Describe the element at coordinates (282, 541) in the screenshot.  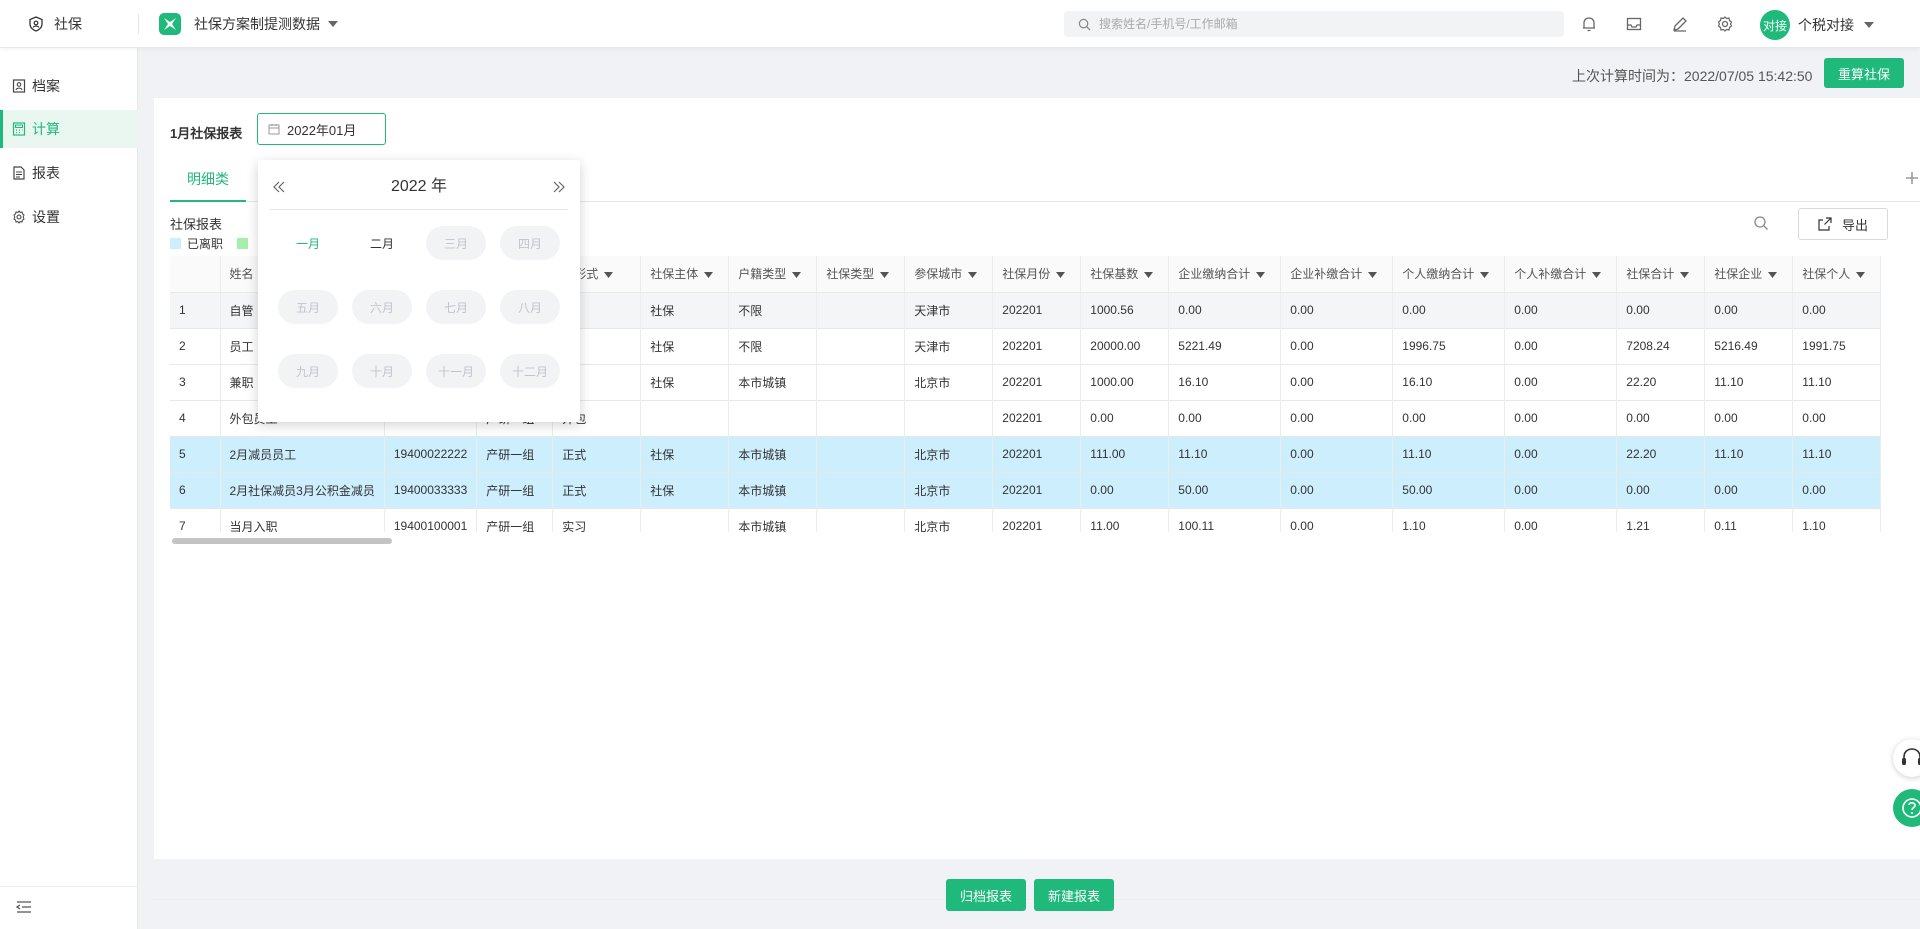
I see `horizontal-scrollbar` at that location.